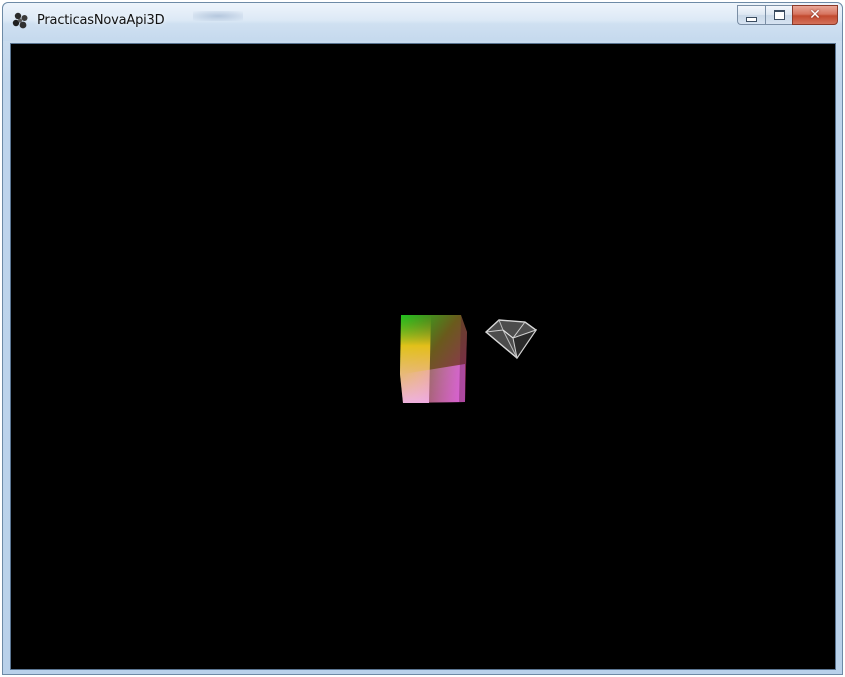 This screenshot has height=677, width=845. Describe the element at coordinates (433, 359) in the screenshot. I see `color-gradient-cube` at that location.